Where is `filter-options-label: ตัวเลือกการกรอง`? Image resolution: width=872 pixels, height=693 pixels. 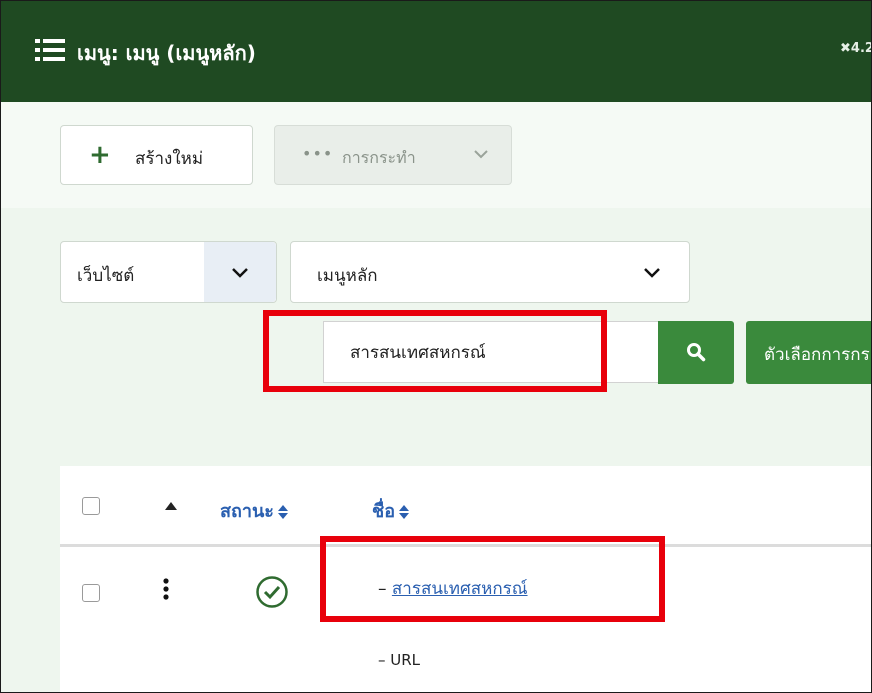 filter-options-label: ตัวเลือกการกรอง is located at coordinates (817, 355).